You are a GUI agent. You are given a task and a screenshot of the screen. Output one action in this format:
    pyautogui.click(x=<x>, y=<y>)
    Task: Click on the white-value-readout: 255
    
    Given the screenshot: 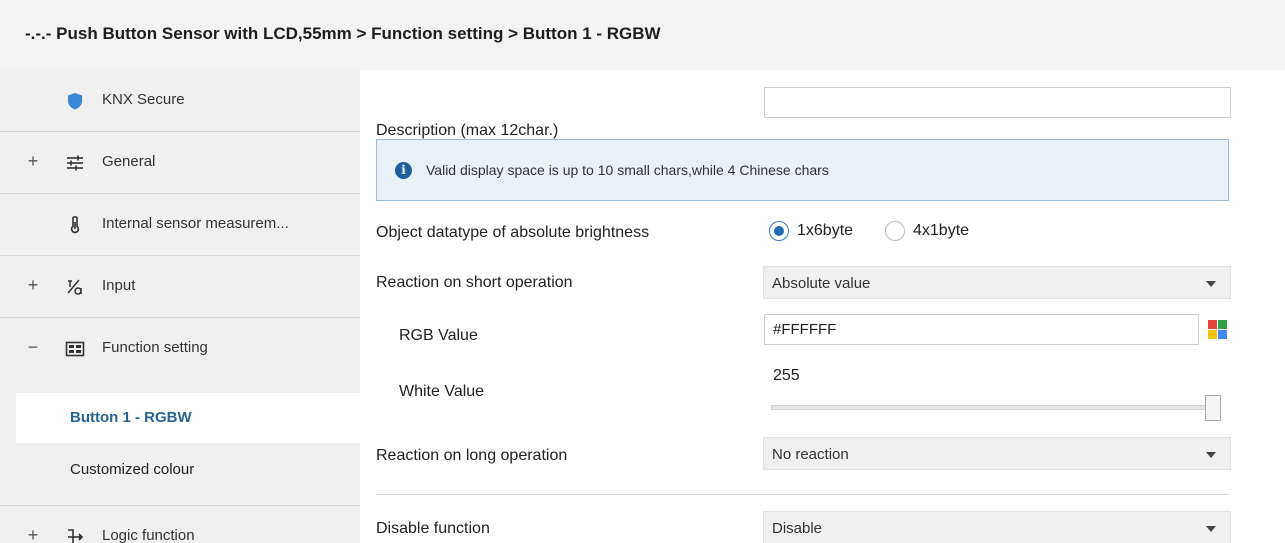 What is the action you would take?
    pyautogui.click(x=786, y=375)
    